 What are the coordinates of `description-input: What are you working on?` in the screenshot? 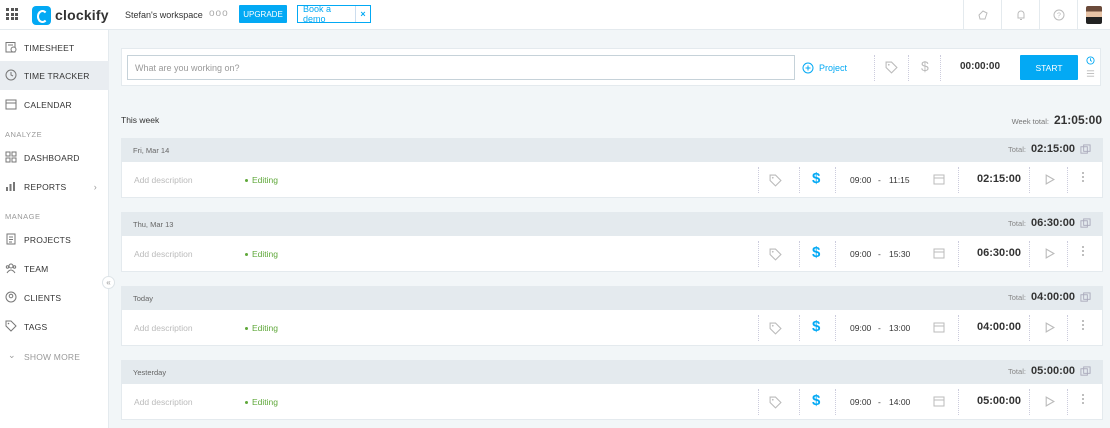 It's located at (461, 67).